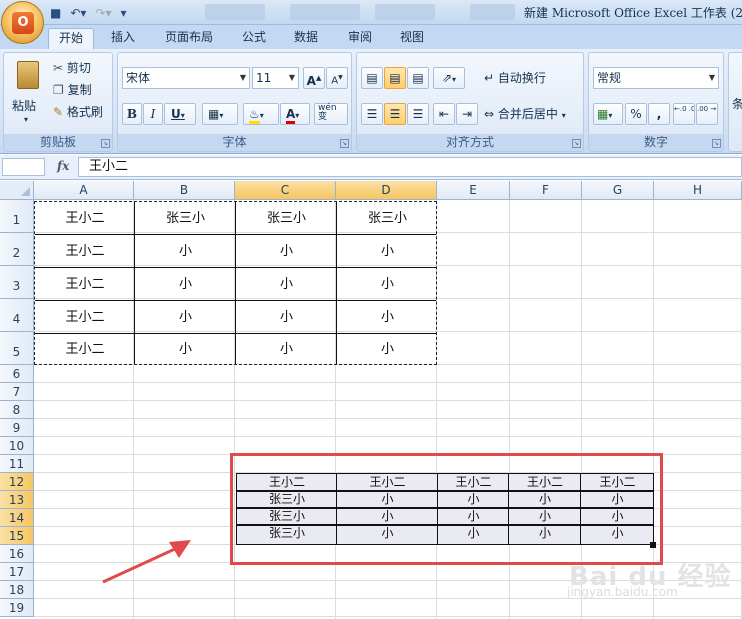 The image size is (742, 619). Describe the element at coordinates (410, 167) in the screenshot. I see `formula-input: 王小二` at that location.